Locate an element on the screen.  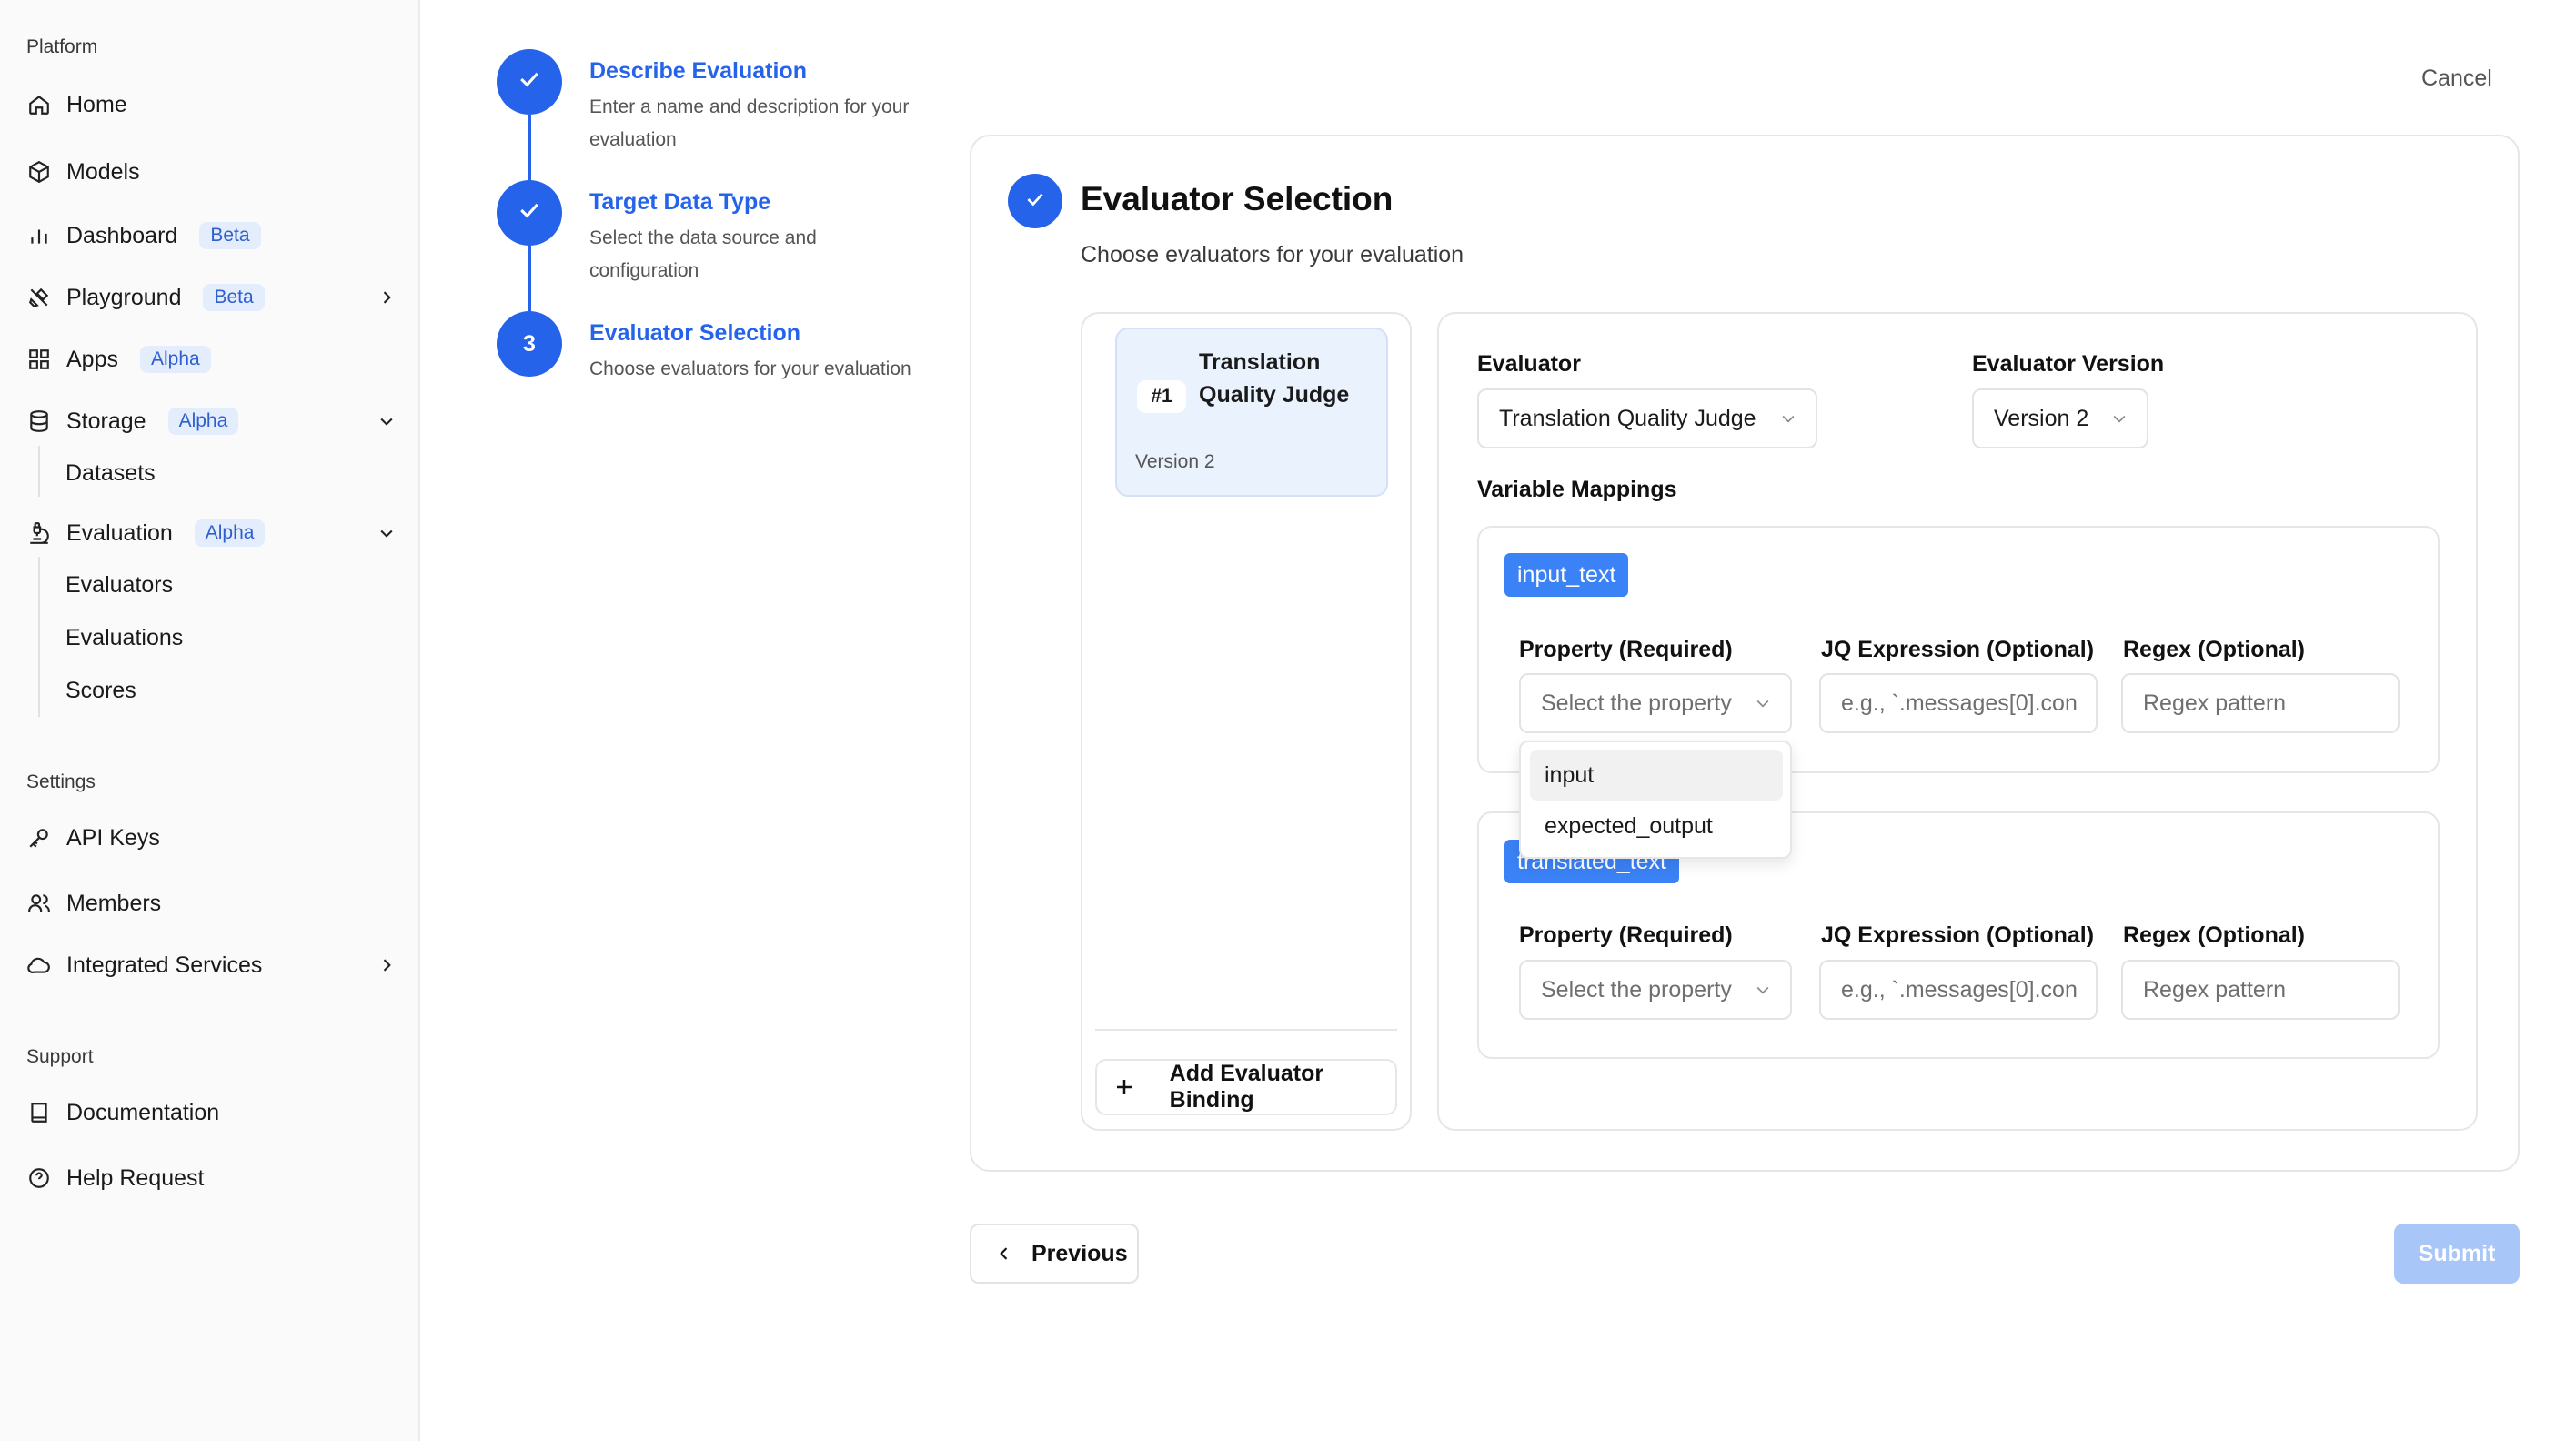
sidebar-item-apps: Apps Alpha is located at coordinates (212, 359).